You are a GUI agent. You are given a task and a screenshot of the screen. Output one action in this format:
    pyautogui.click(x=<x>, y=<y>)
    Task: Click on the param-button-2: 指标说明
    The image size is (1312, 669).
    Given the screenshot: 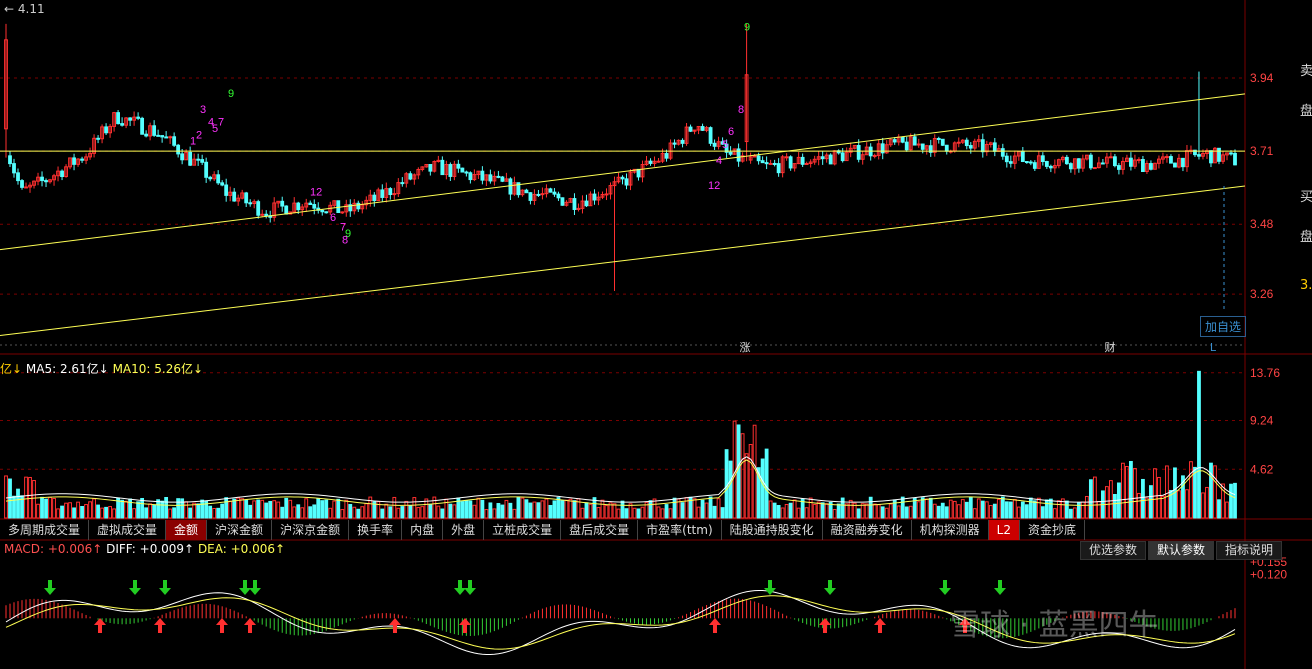 What is the action you would take?
    pyautogui.click(x=1248, y=550)
    